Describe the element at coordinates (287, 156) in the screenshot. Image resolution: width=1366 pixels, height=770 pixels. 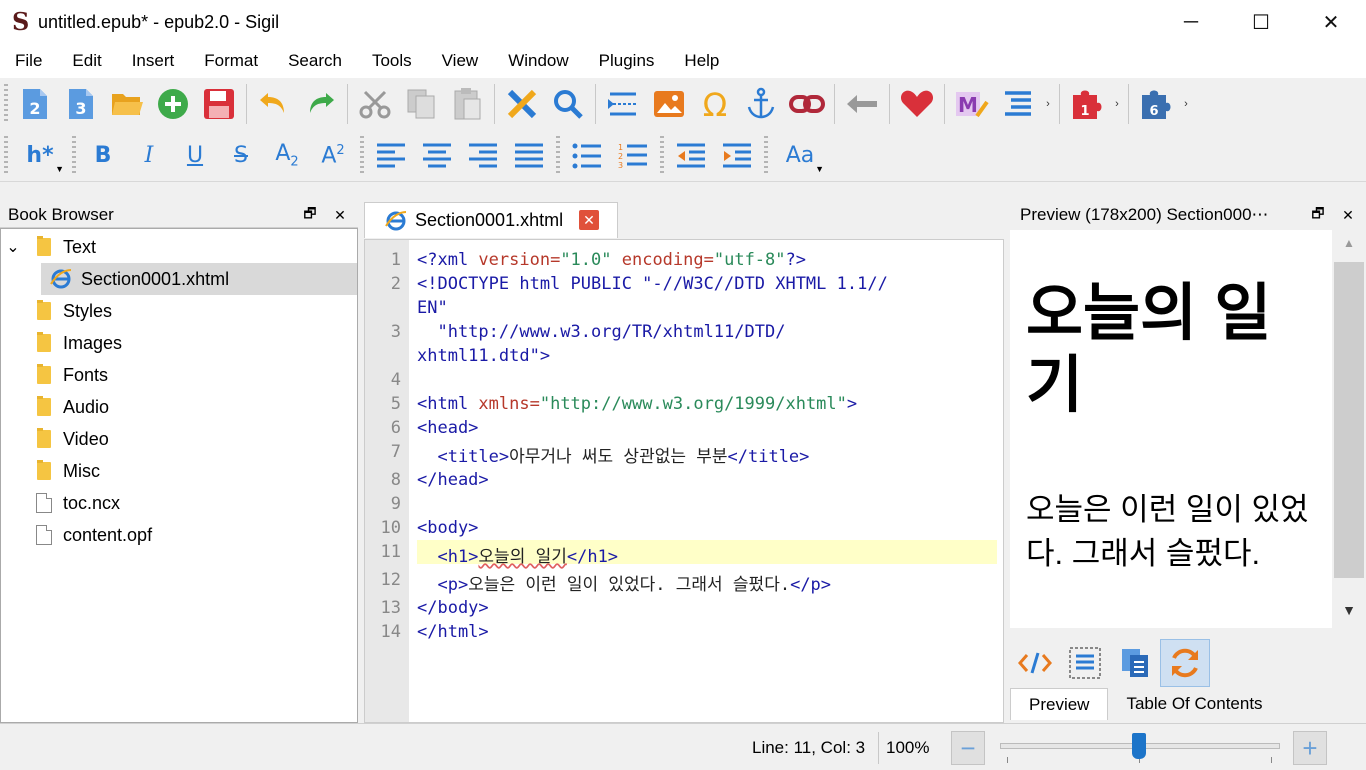
I see `subscript-button: A2` at that location.